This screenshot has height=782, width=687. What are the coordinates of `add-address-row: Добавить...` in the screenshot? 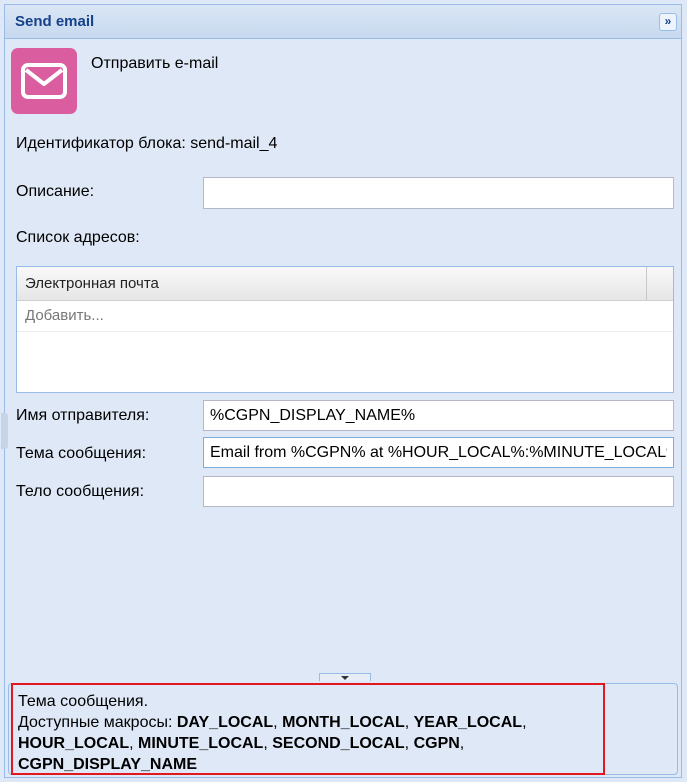 It's located at (345, 316).